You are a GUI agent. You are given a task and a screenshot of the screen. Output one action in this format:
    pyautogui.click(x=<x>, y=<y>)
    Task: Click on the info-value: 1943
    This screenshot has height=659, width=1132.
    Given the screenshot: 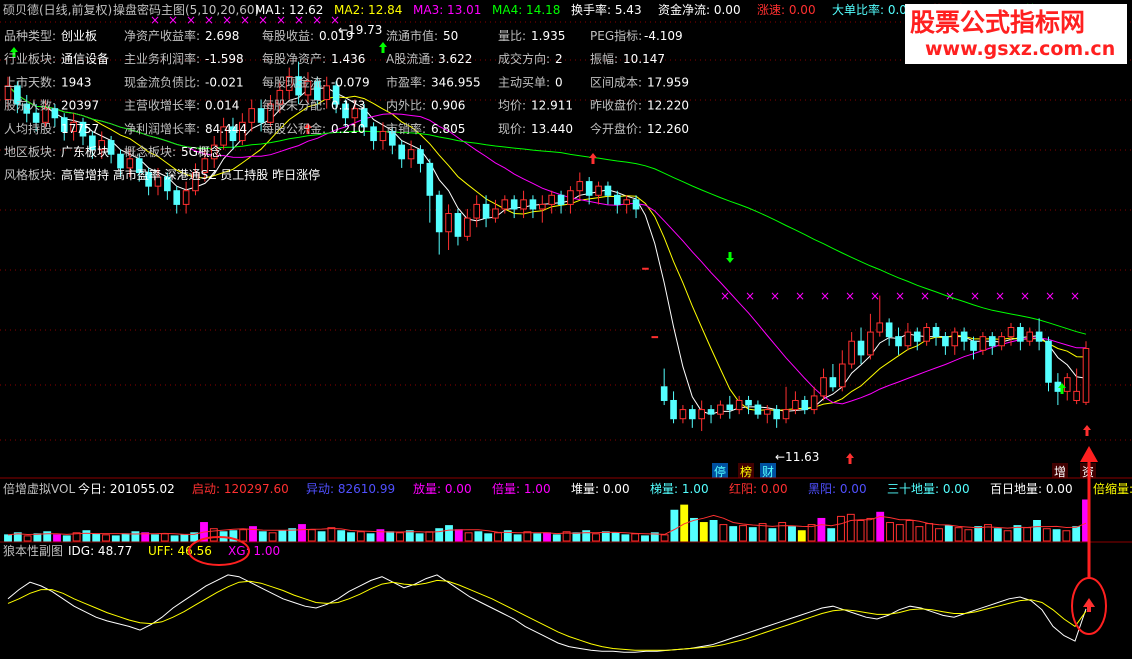 What is the action you would take?
    pyautogui.click(x=76, y=82)
    